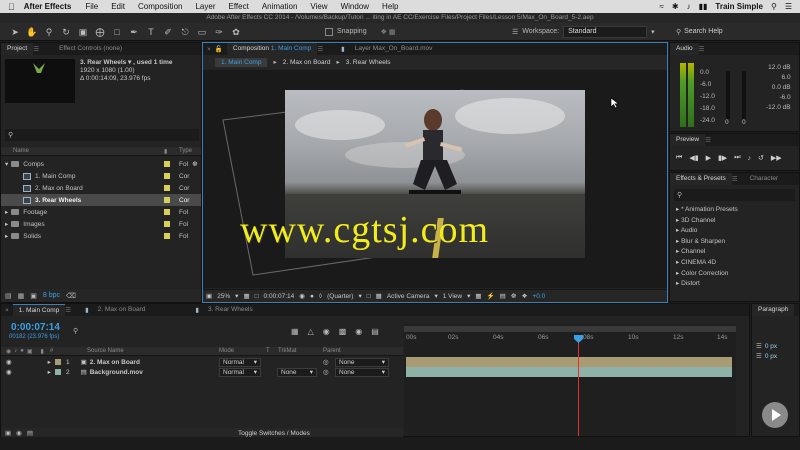 Image resolution: width=800 pixels, height=450 pixels. What do you see at coordinates (368, 62) in the screenshot?
I see `breadcrumb-rear-wheels: 3. Rear Wheels` at bounding box center [368, 62].